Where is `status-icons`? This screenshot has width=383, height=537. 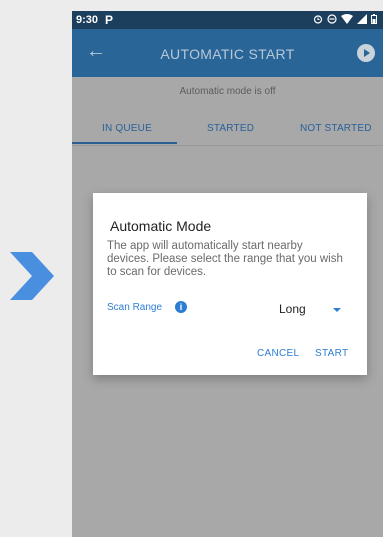 status-icons is located at coordinates (345, 19).